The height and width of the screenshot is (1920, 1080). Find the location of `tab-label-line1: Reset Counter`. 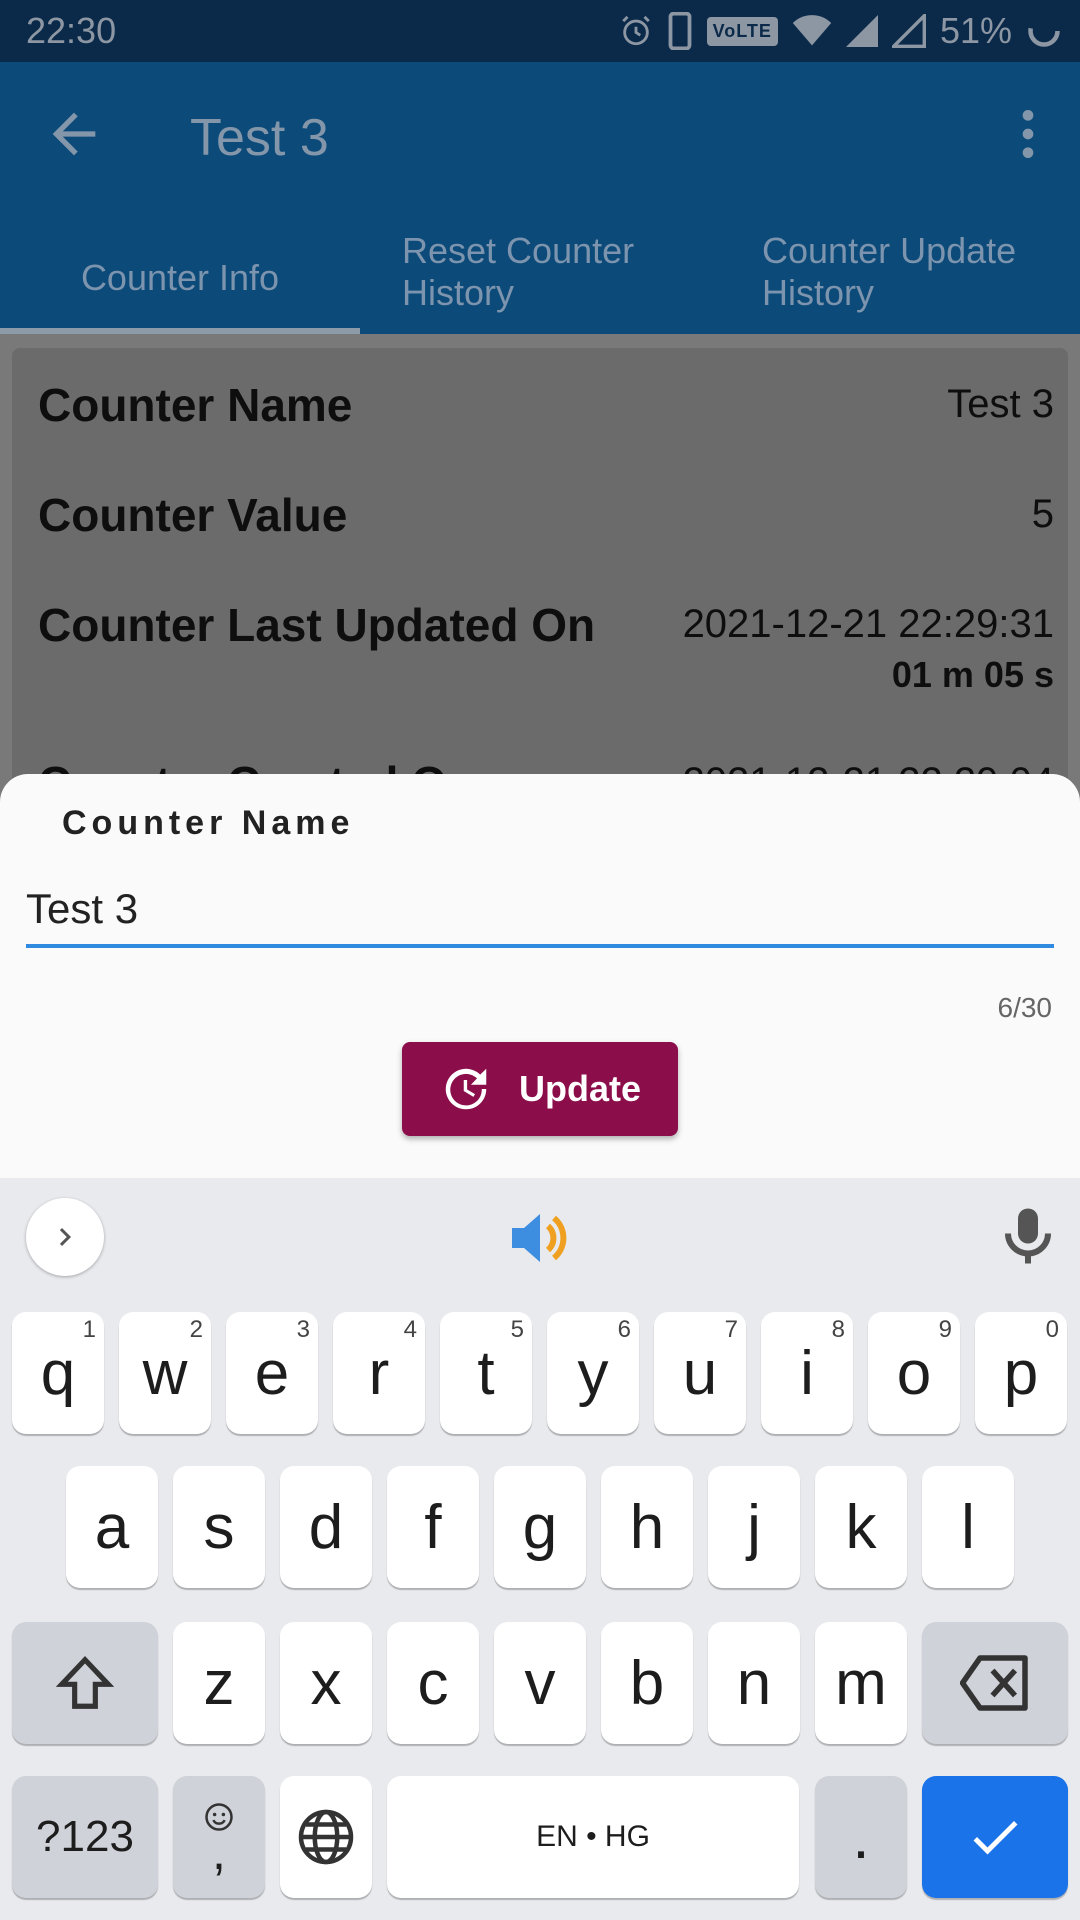

tab-label-line1: Reset Counter is located at coordinates (518, 250).